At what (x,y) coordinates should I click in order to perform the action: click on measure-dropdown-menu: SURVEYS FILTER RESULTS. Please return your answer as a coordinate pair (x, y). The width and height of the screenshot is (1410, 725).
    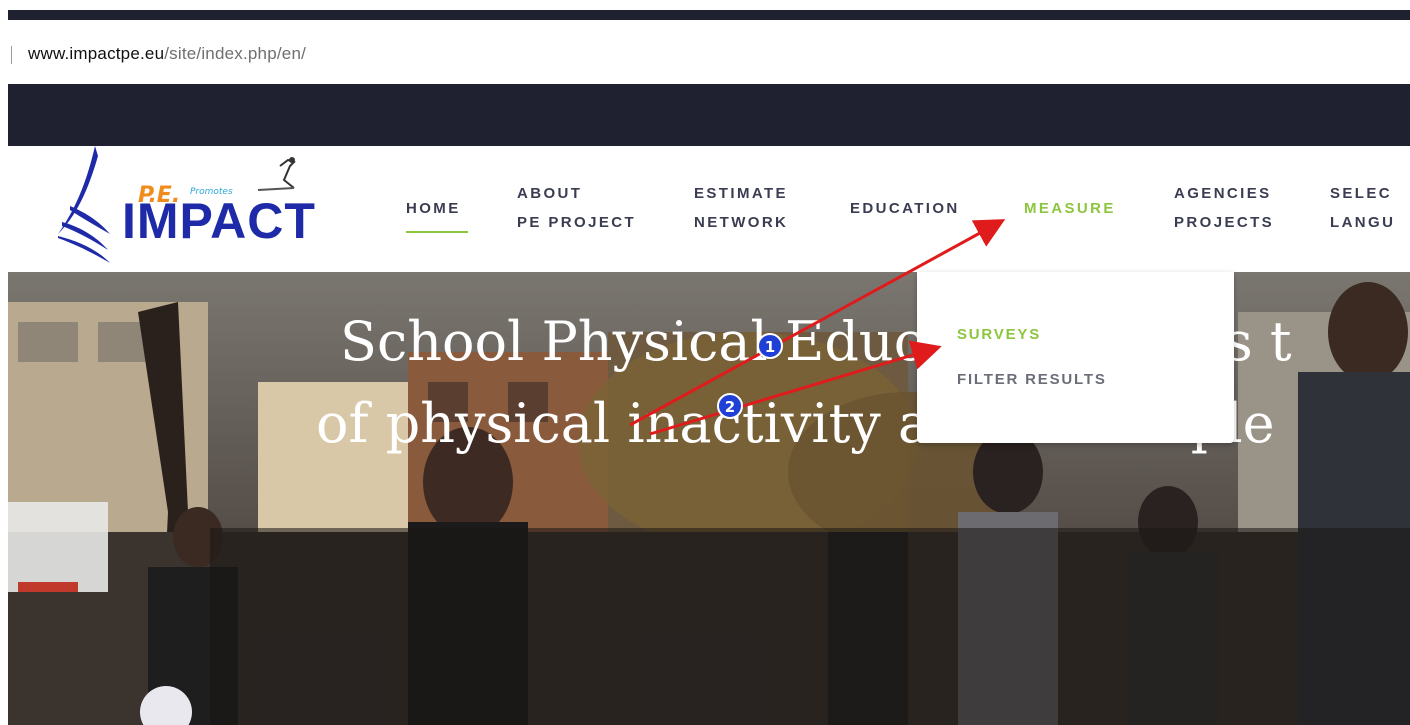
    Looking at the image, I should click on (1075, 357).